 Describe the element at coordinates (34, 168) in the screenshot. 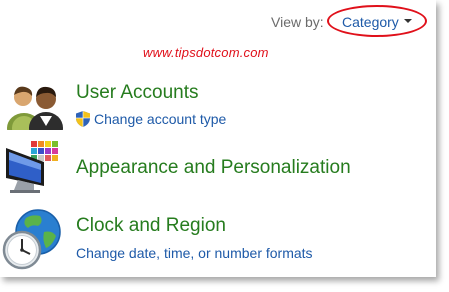

I see `monitor-palette-icon` at that location.